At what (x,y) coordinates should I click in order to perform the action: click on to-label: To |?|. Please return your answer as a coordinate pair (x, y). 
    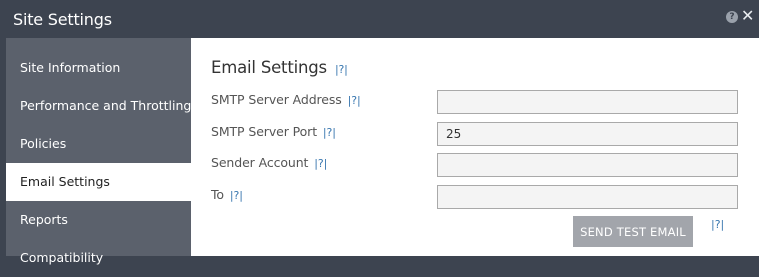
    Looking at the image, I should click on (227, 194).